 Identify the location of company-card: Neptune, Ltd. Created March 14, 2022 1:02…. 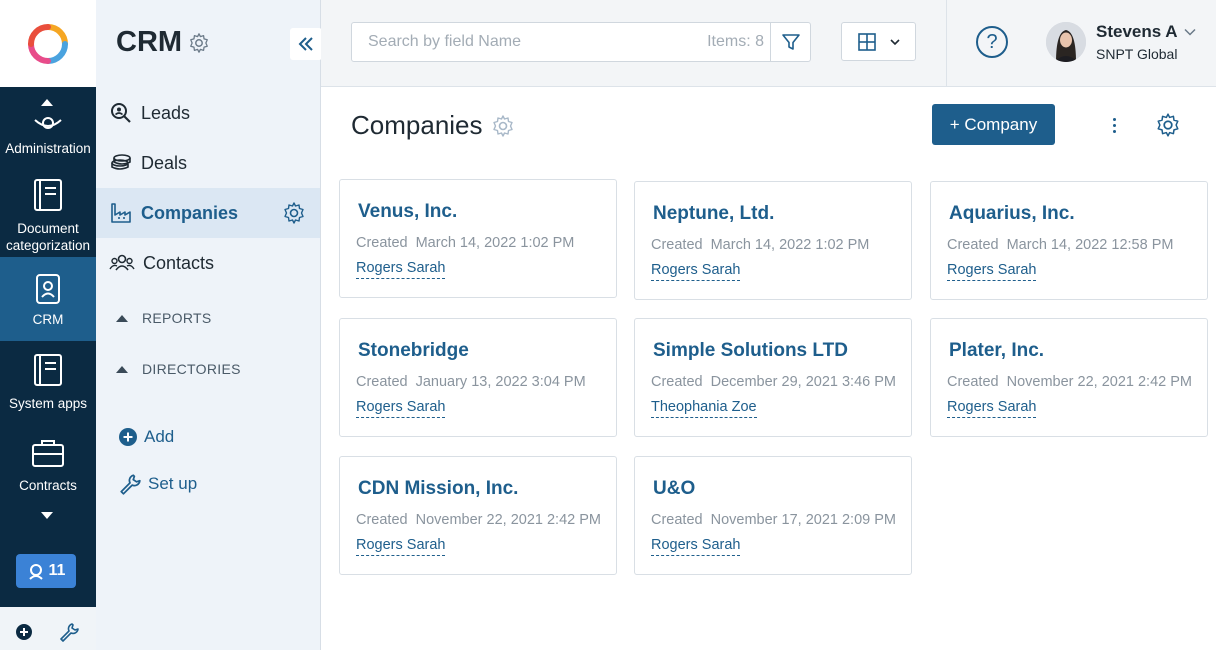
(773, 240).